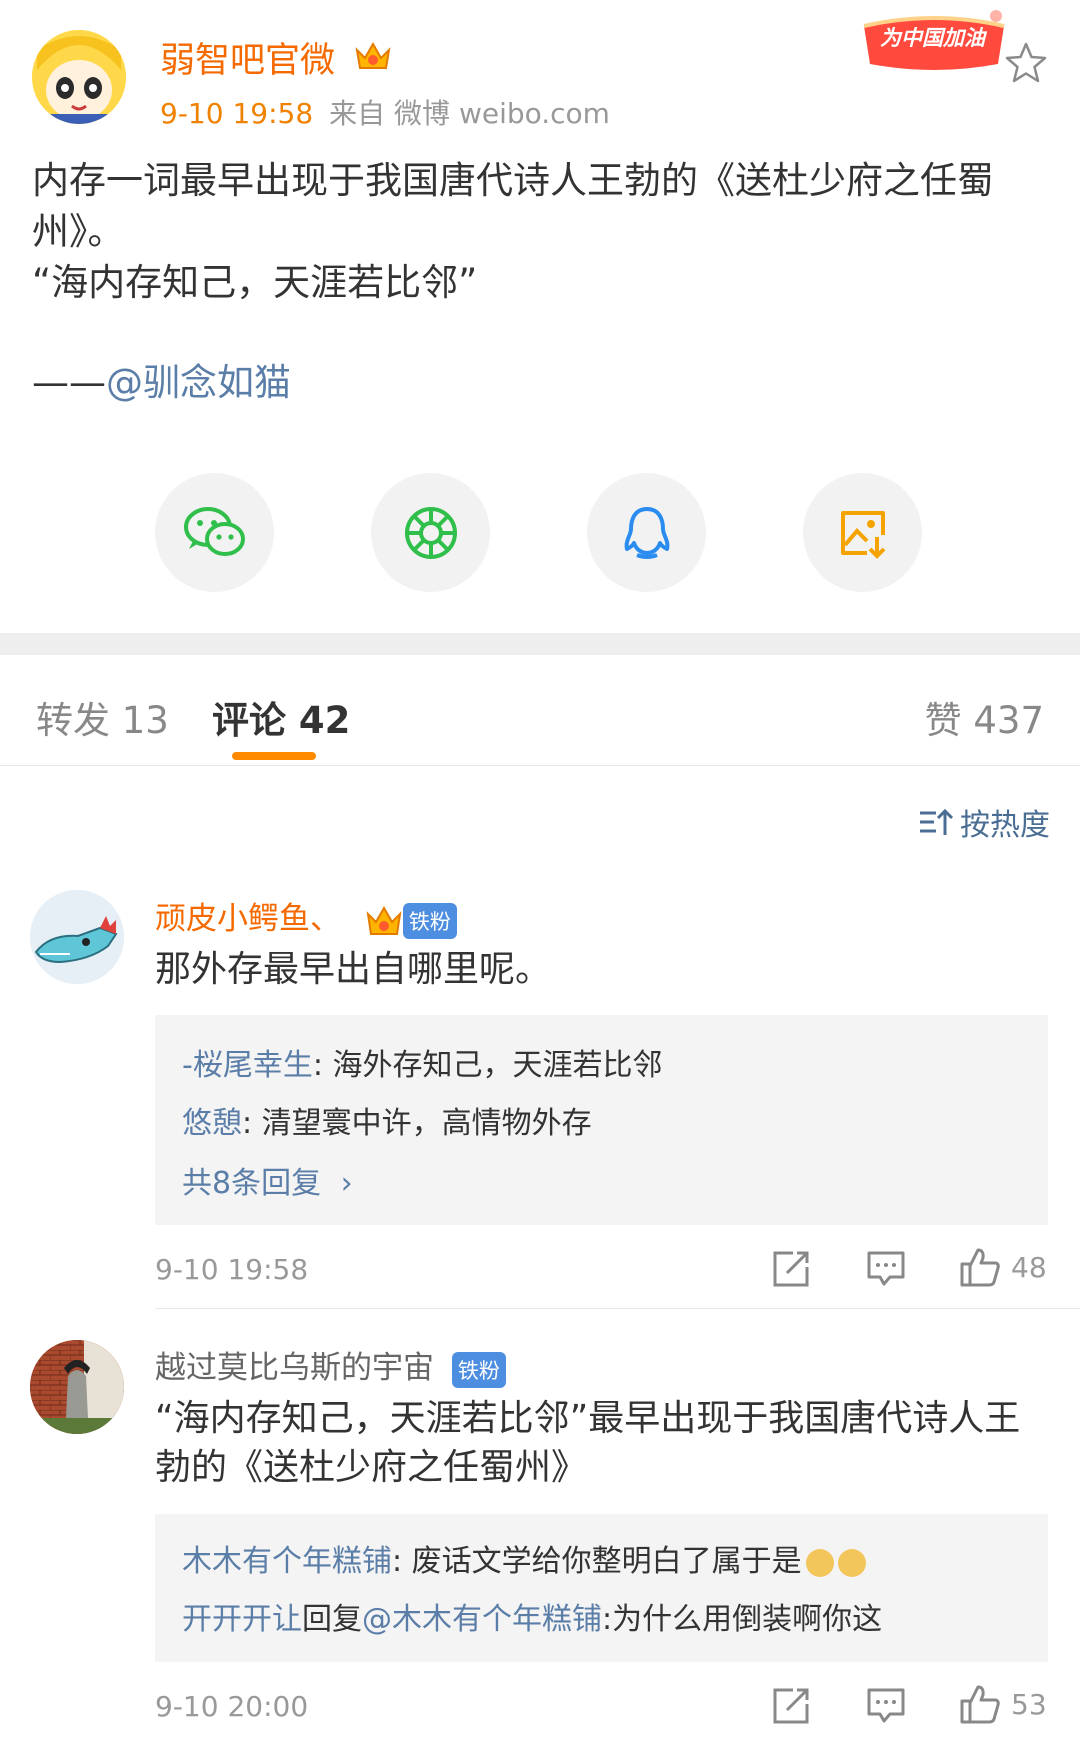  What do you see at coordinates (588, 1443) in the screenshot?
I see `comment-text: “海内存知己，天涯若比邻”最早出现于我国唐代诗人王勃的《送杜少府之任蜀州》` at bounding box center [588, 1443].